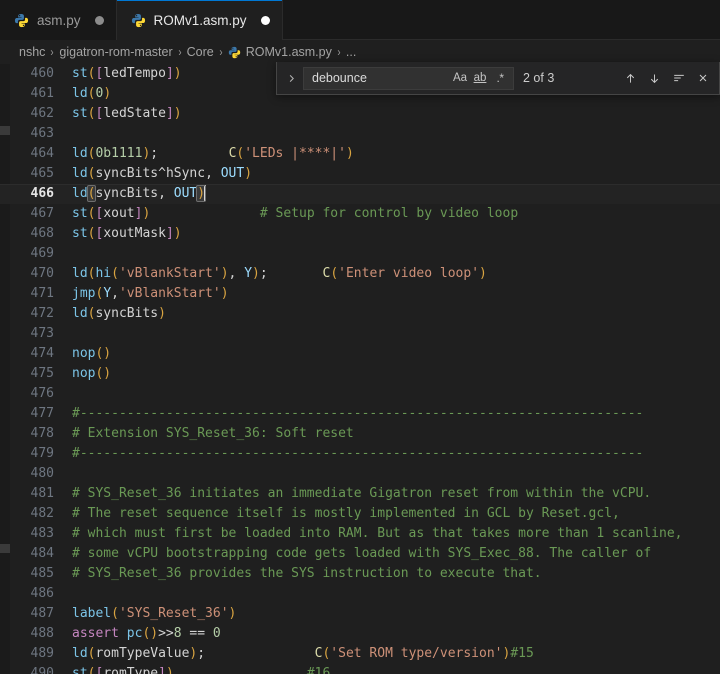  I want to click on code-token: >>, so click(166, 633).